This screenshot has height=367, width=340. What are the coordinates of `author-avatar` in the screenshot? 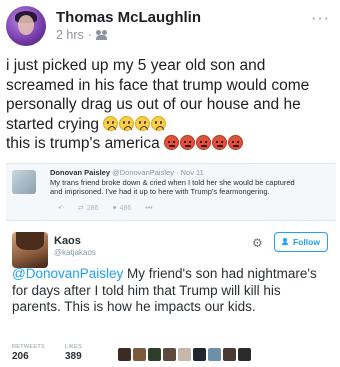 It's located at (26, 26).